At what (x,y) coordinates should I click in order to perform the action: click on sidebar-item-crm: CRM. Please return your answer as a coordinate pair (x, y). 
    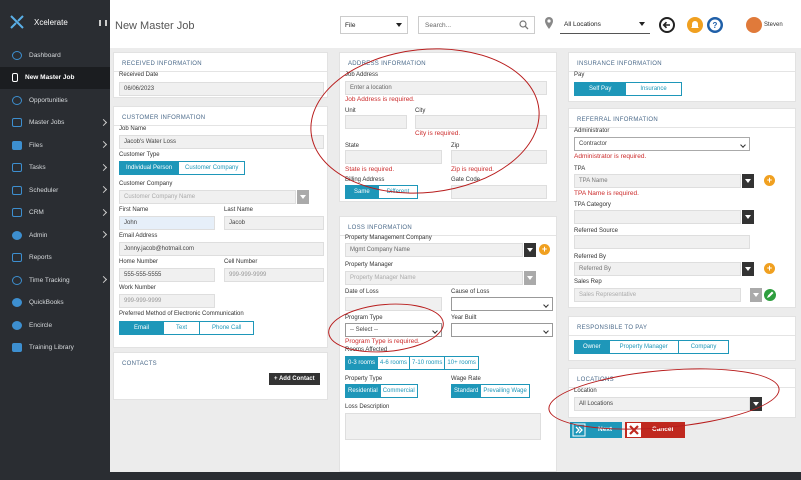
    Looking at the image, I should click on (55, 213).